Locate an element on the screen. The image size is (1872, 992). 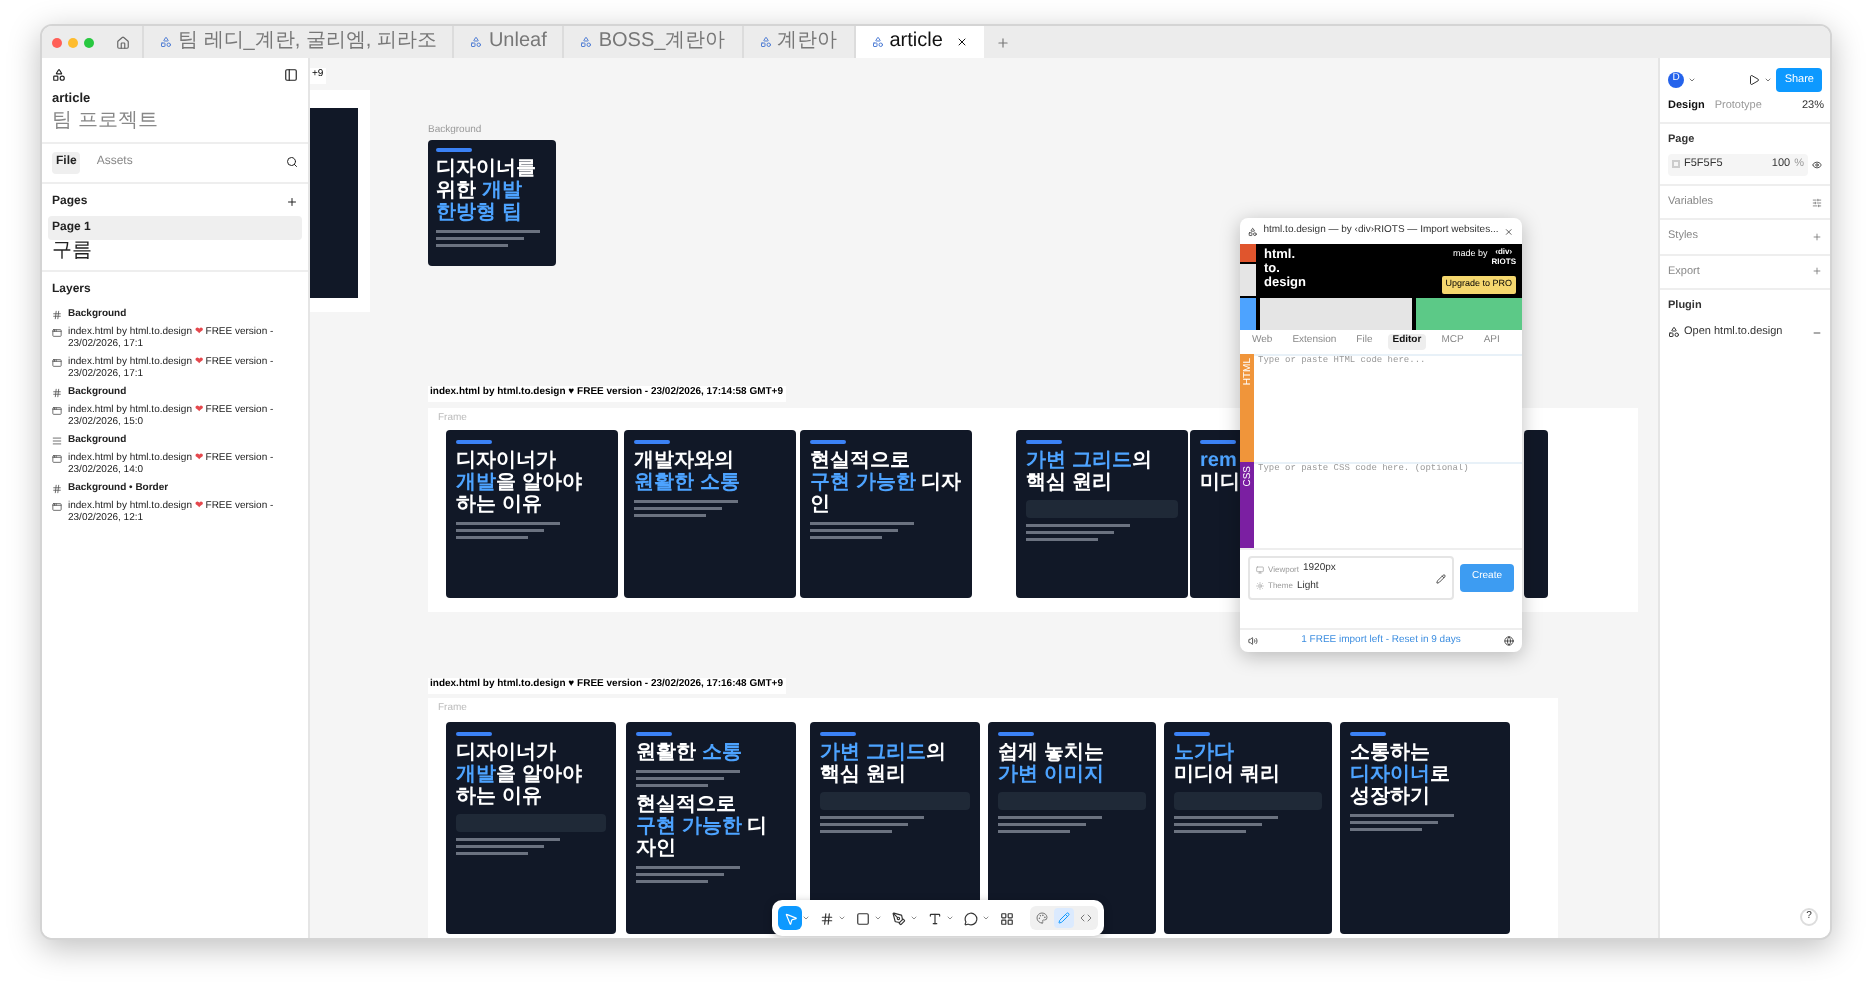
document-tab: article is located at coordinates (919, 42).